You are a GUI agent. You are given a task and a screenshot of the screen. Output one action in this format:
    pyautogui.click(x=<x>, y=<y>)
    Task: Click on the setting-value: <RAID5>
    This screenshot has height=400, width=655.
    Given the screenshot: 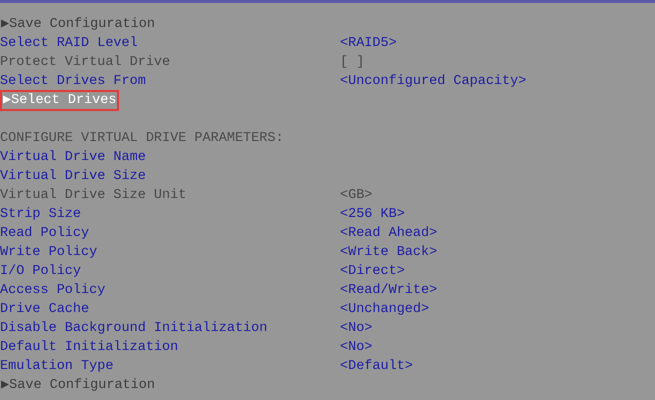 What is the action you would take?
    pyautogui.click(x=368, y=43)
    